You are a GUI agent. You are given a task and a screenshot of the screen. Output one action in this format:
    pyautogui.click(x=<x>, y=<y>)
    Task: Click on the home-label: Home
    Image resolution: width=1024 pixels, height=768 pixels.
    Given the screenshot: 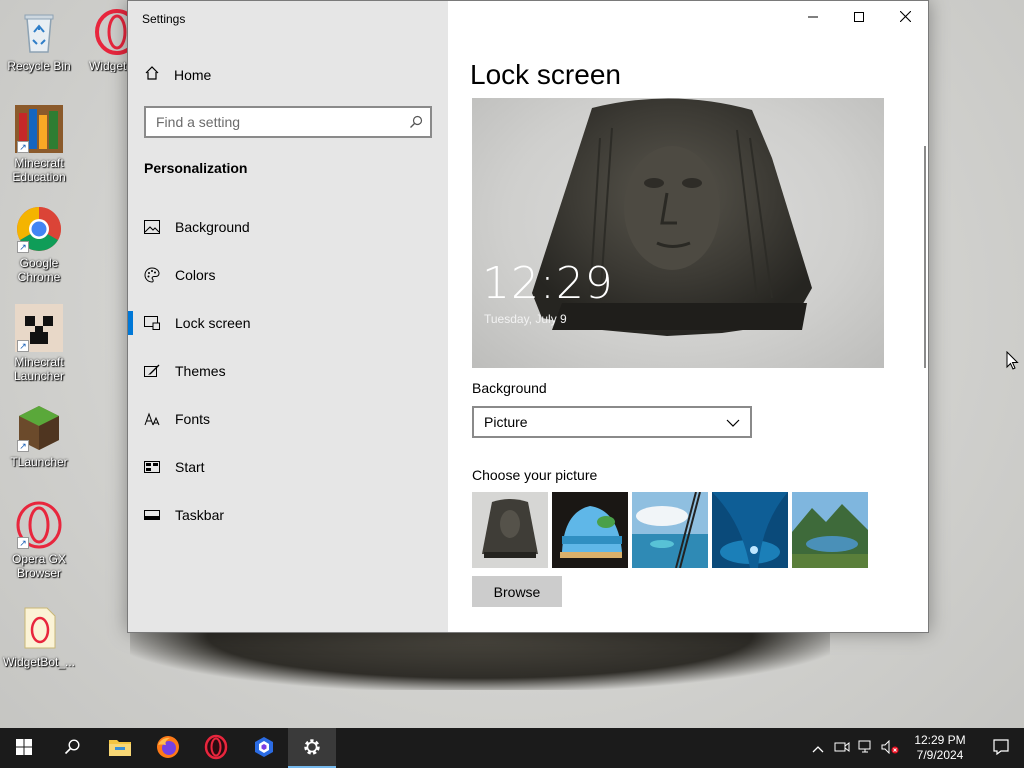 What is the action you would take?
    pyautogui.click(x=193, y=74)
    